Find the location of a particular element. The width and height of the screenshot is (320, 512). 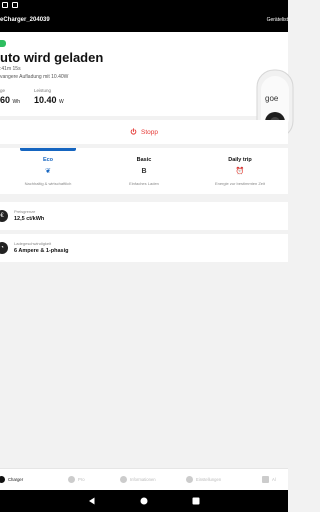

status-bar is located at coordinates (144, 5).